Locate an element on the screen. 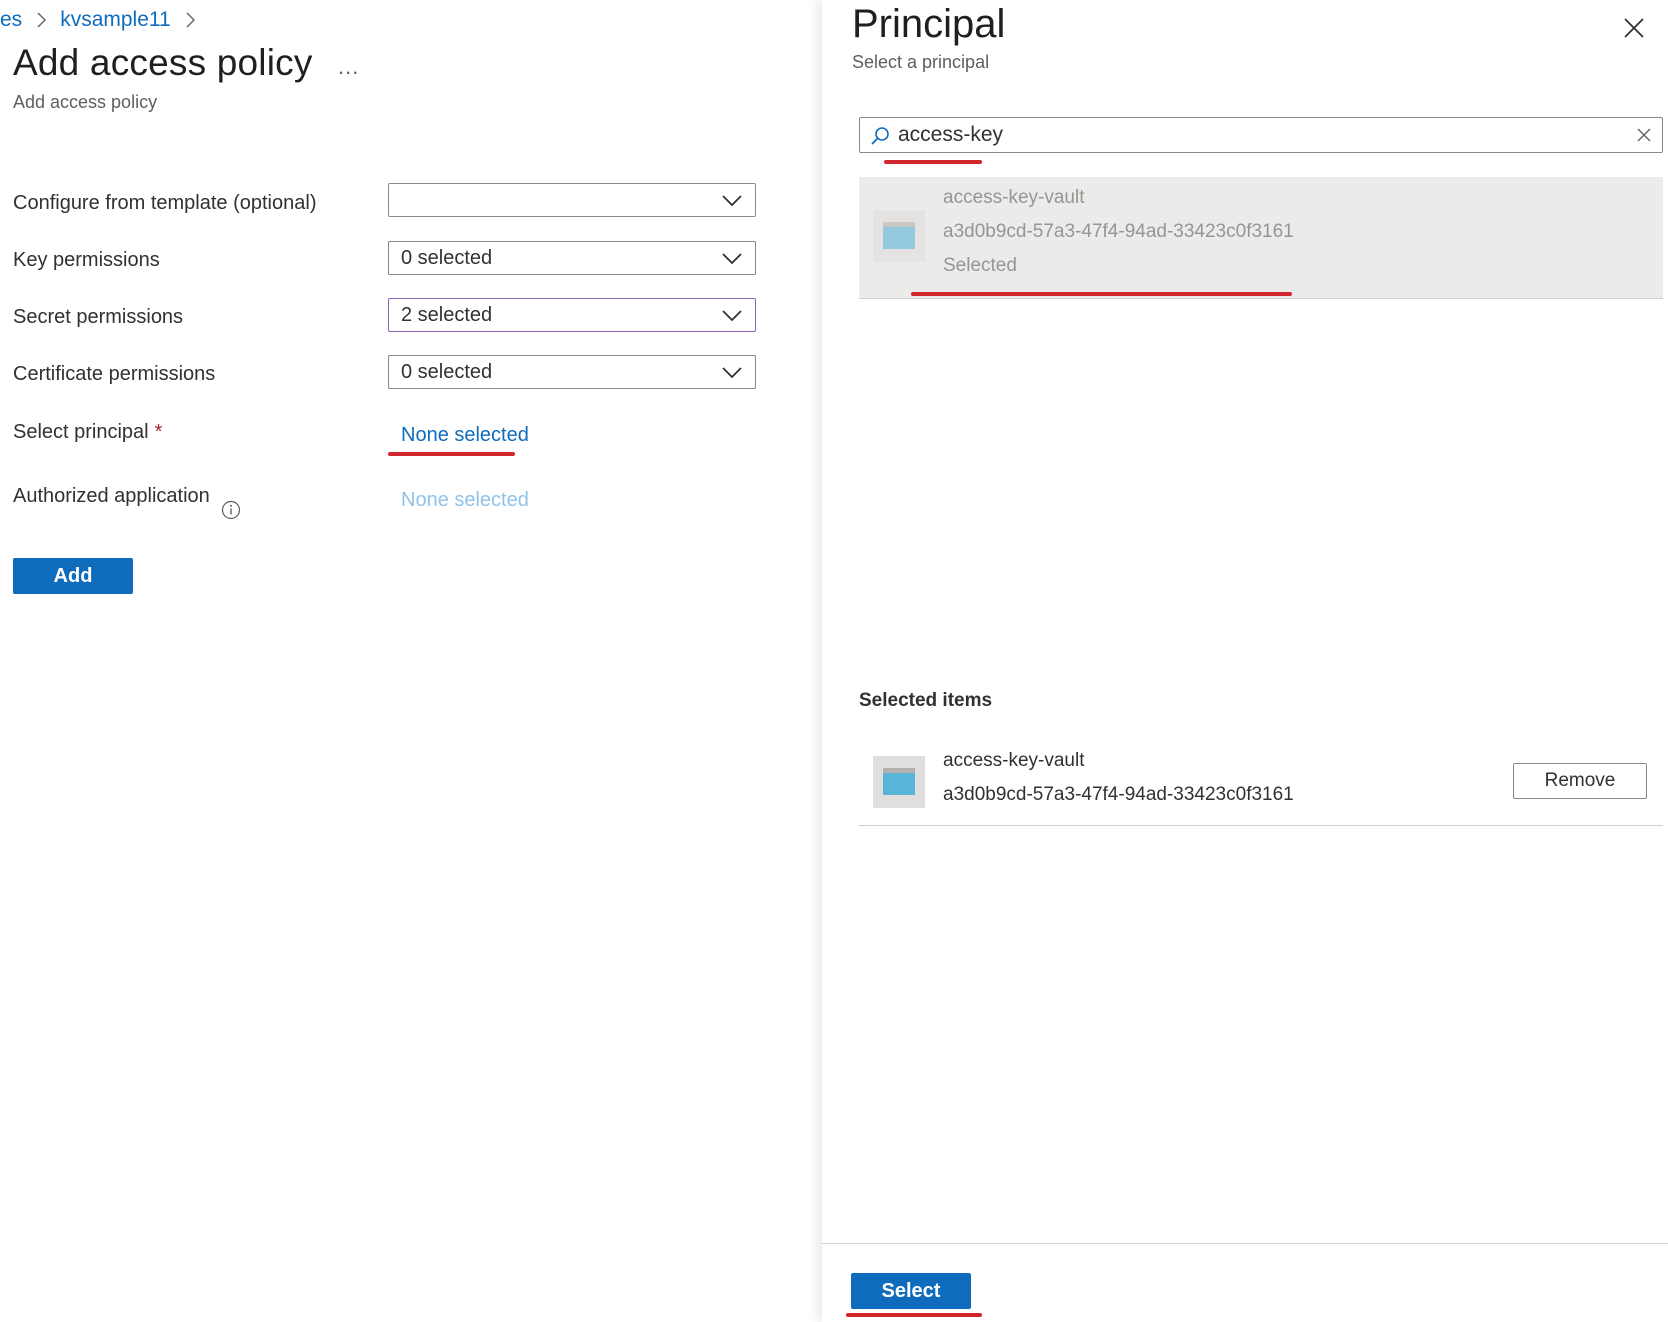 This screenshot has width=1668, height=1322. select-principal-label: Select principal * is located at coordinates (87, 432).